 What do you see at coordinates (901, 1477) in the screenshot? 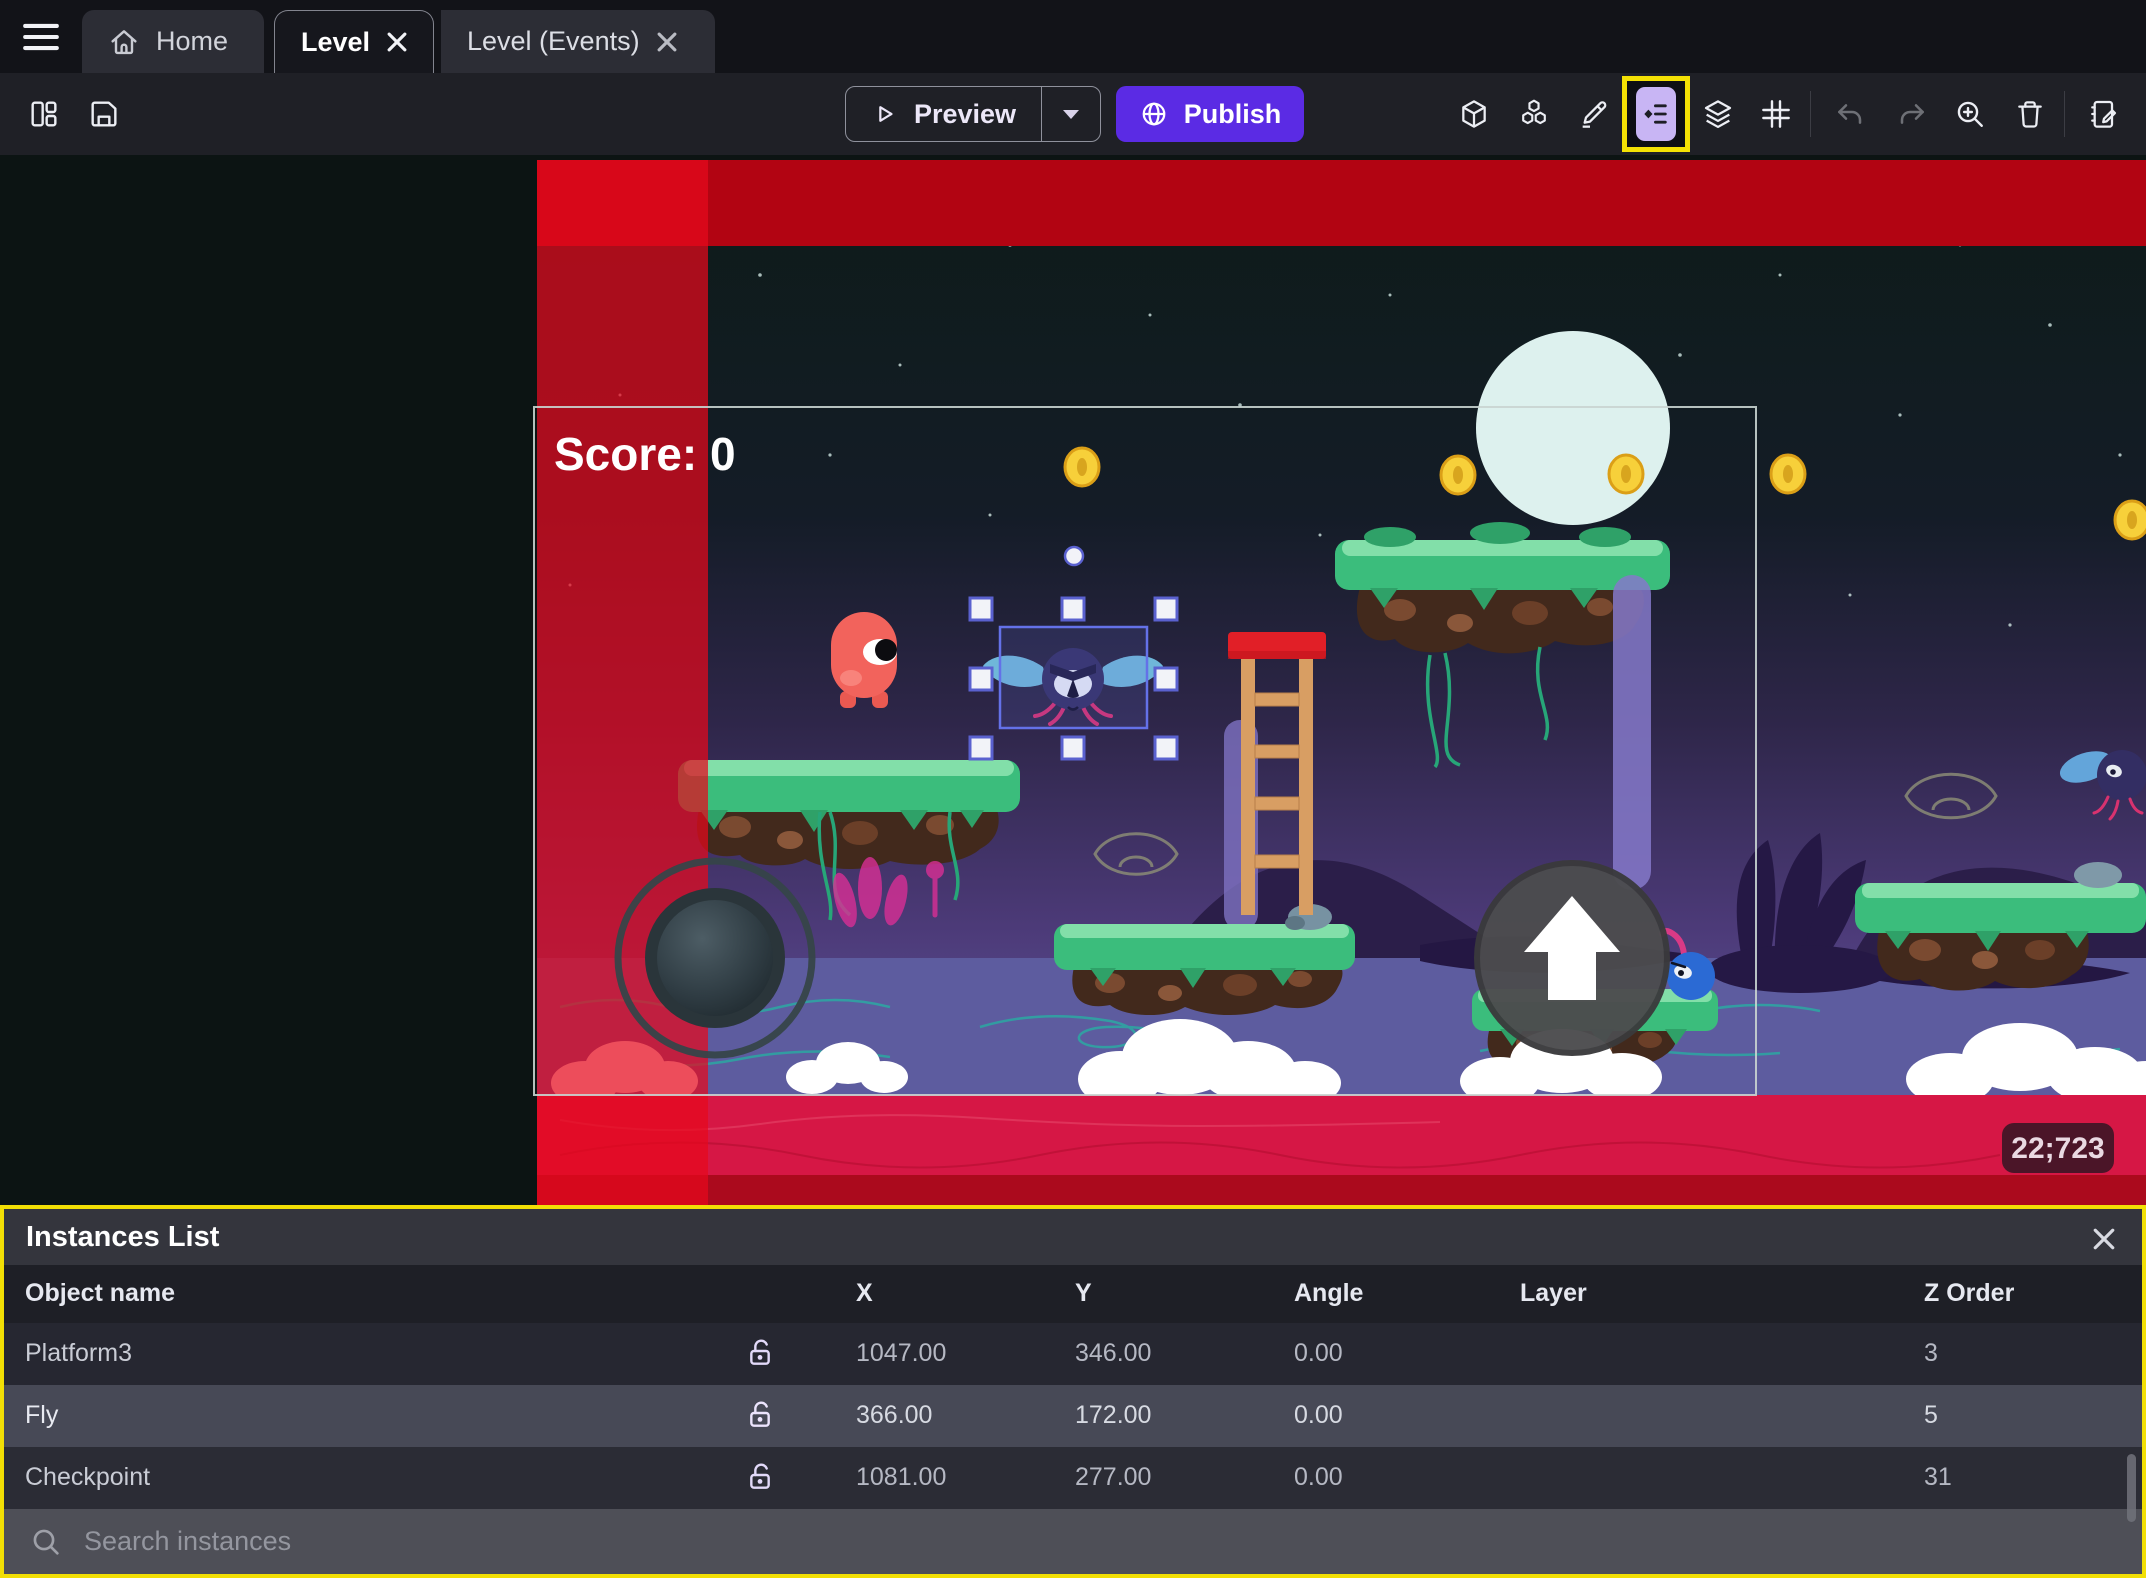
I see `cell-x: 1081.00` at bounding box center [901, 1477].